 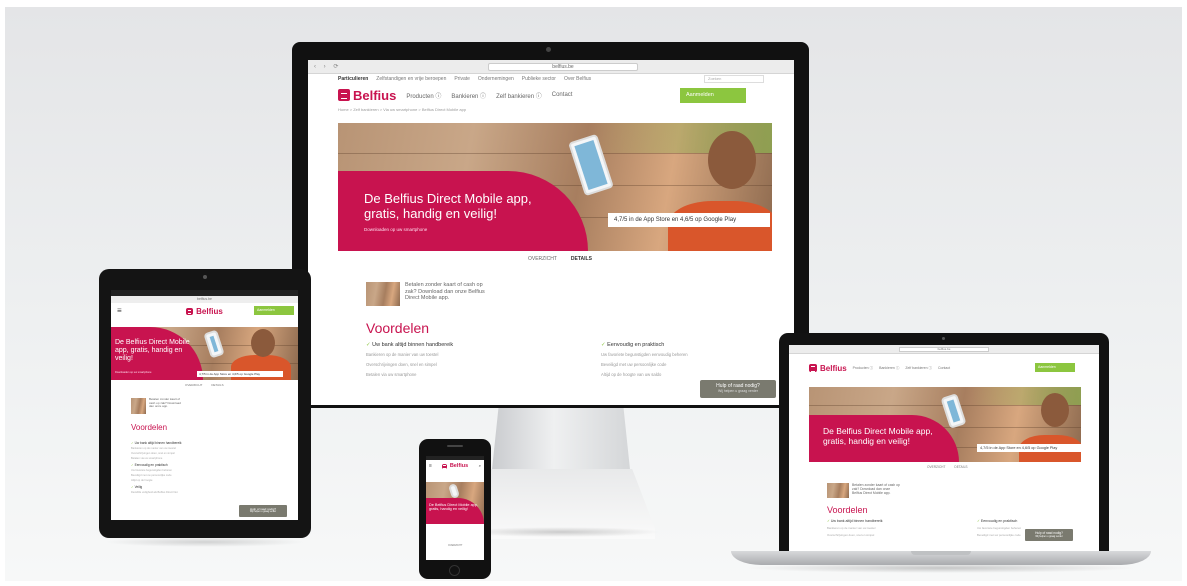 I want to click on browser-toolbar: ‹ › ⟳ belfius.be, so click(x=551, y=67).